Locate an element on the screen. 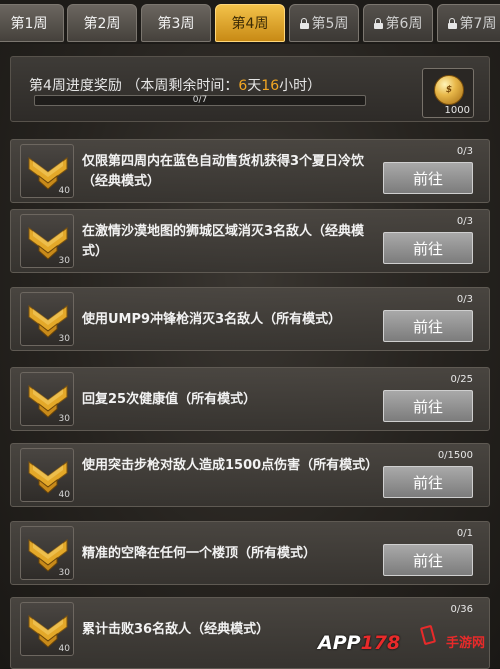  task-row: 40 仅限第四周内在蓝色自动售货机获得3个夏日冷饮（经典模式） 0/3 前往 is located at coordinates (250, 171).